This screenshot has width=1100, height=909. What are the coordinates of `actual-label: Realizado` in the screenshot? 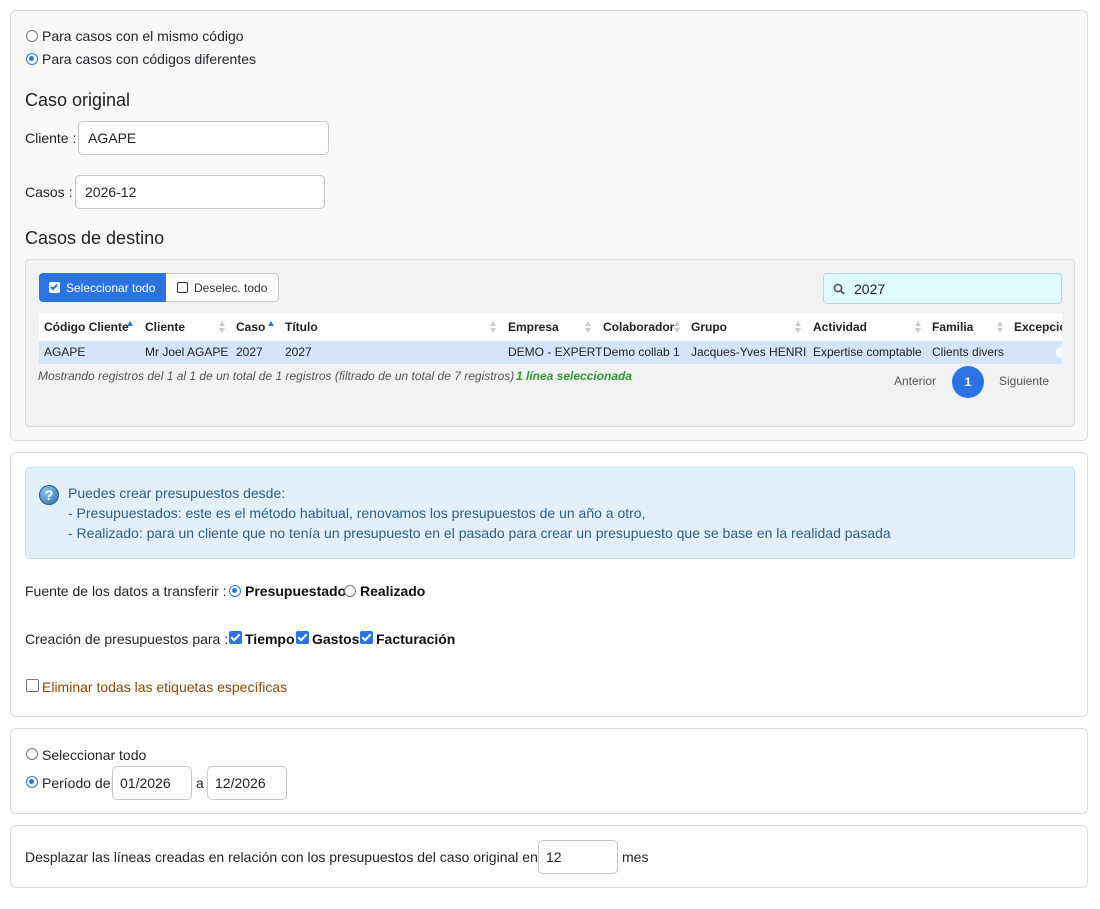 It's located at (393, 591).